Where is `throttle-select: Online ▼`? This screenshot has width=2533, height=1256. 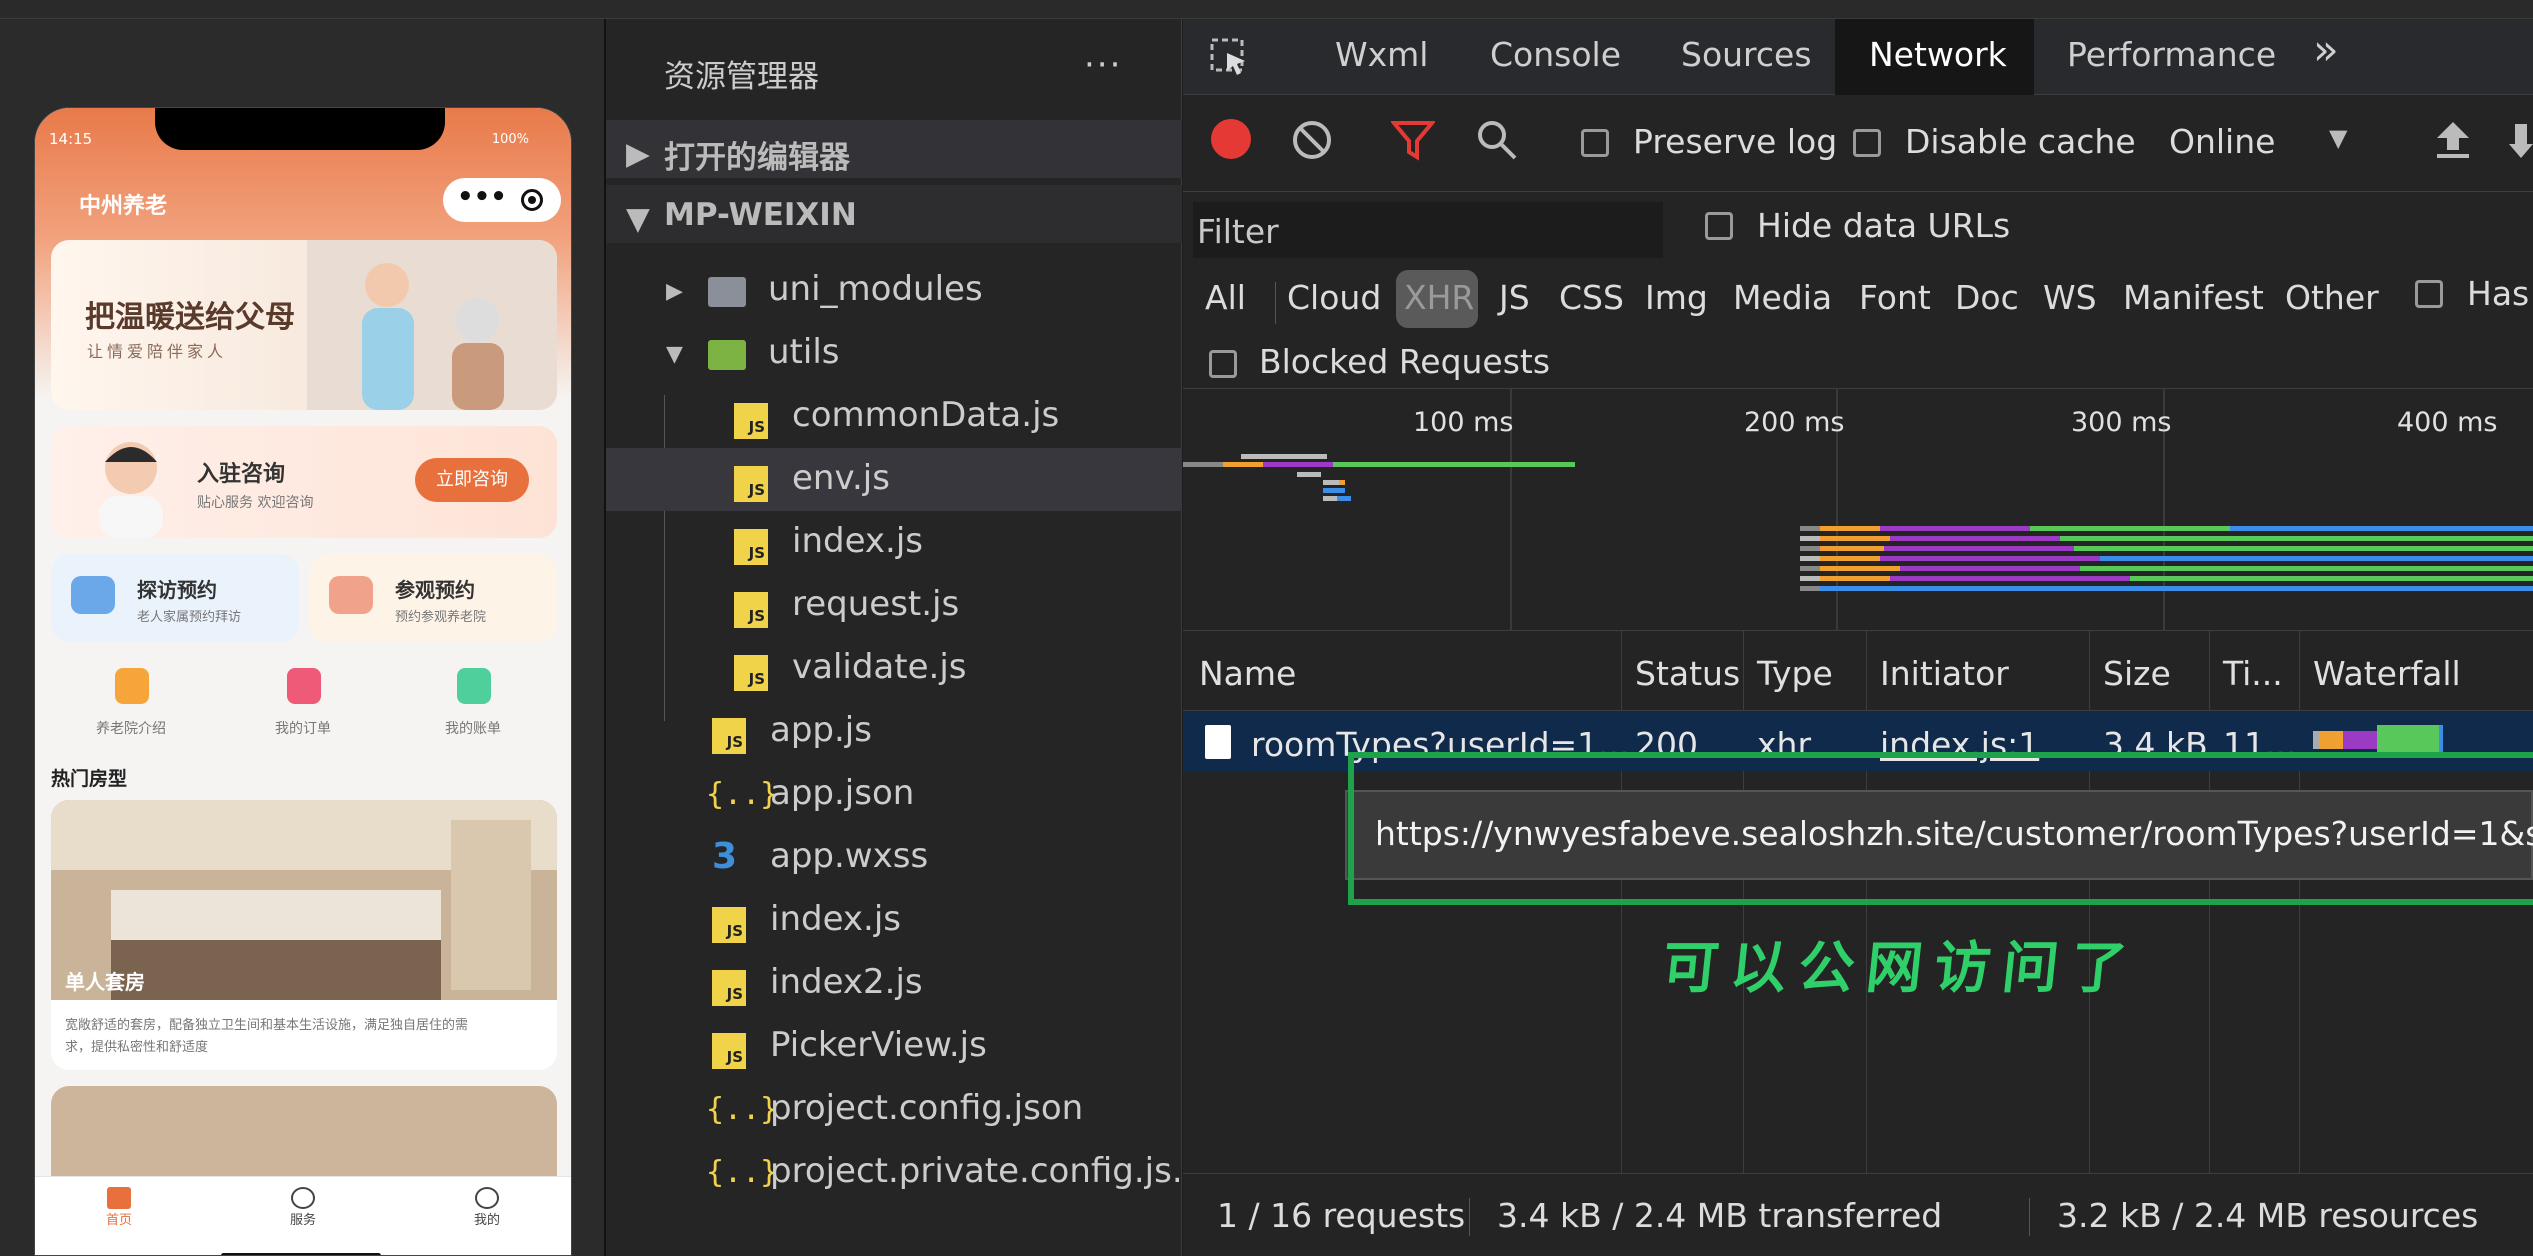
throttle-select: Online ▼ is located at coordinates (2263, 142).